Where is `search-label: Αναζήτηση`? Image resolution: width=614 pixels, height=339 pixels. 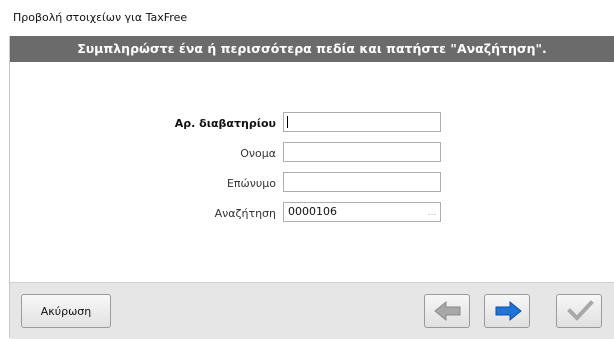
search-label: Αναζήτηση is located at coordinates (245, 213).